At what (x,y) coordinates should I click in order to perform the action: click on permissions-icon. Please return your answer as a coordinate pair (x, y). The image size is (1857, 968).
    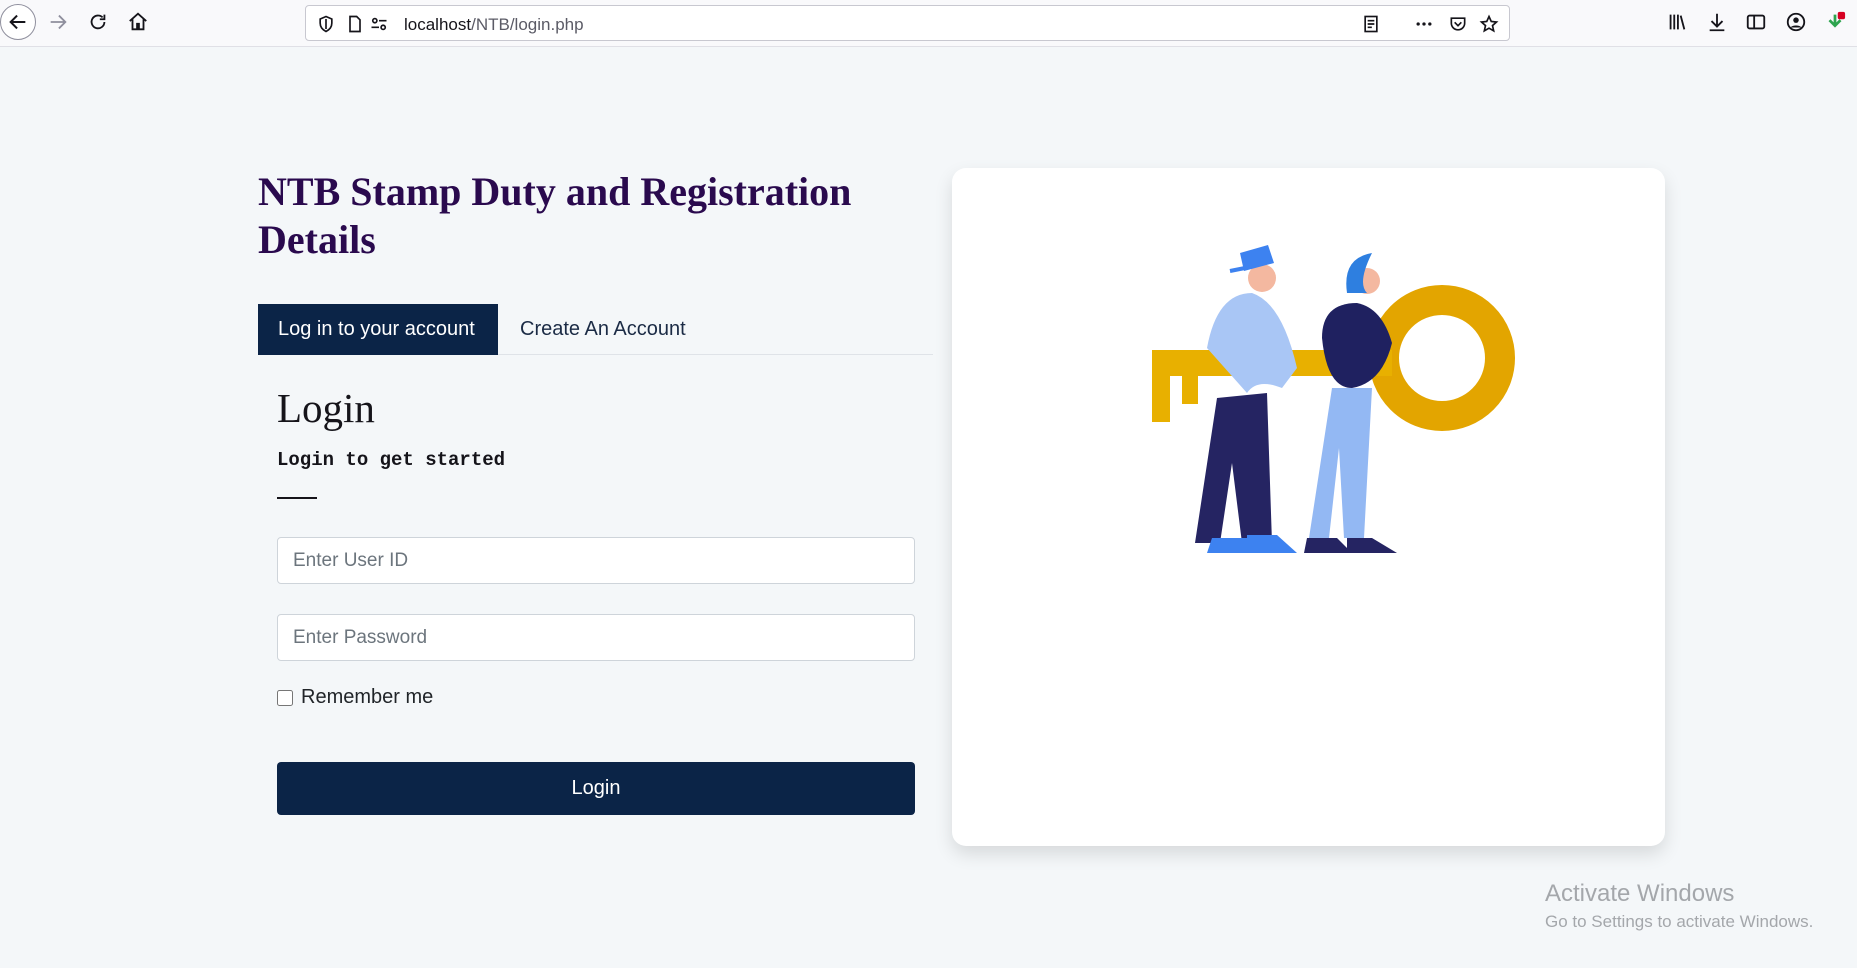
    Looking at the image, I should click on (379, 24).